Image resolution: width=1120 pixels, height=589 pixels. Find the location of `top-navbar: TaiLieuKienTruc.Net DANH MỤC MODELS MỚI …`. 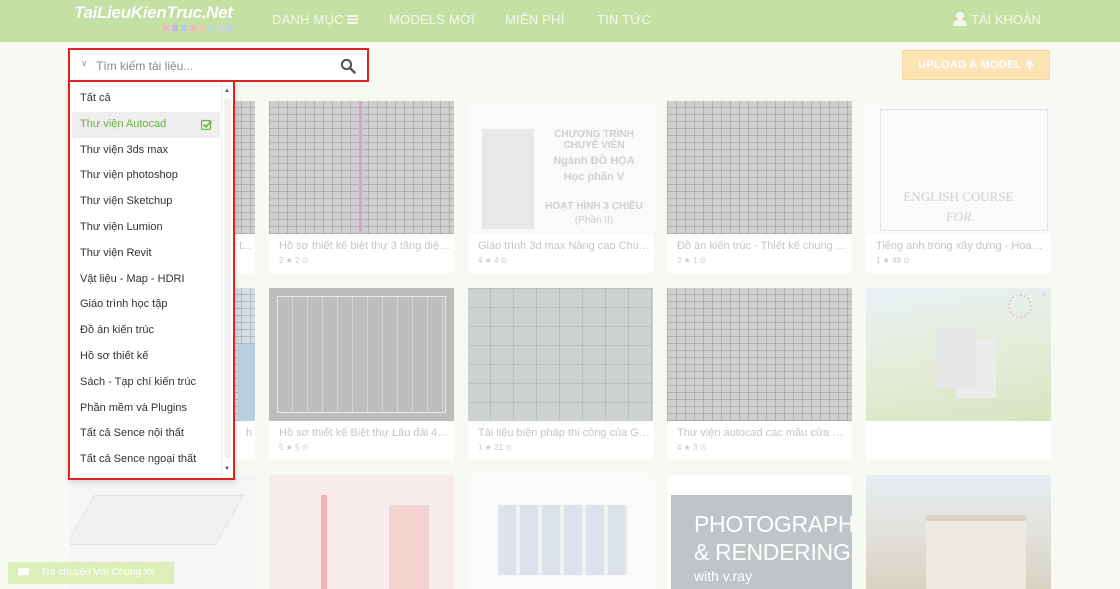

top-navbar: TaiLieuKienTruc.Net DANH MỤC MODELS MỚI … is located at coordinates (560, 21).